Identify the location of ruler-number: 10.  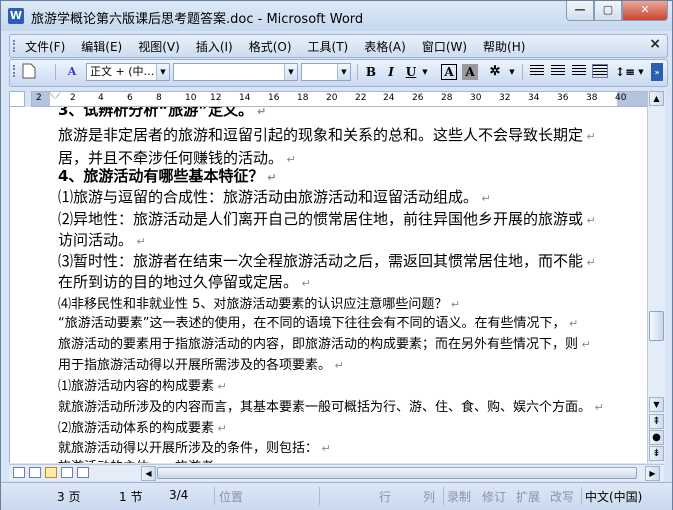
(191, 98).